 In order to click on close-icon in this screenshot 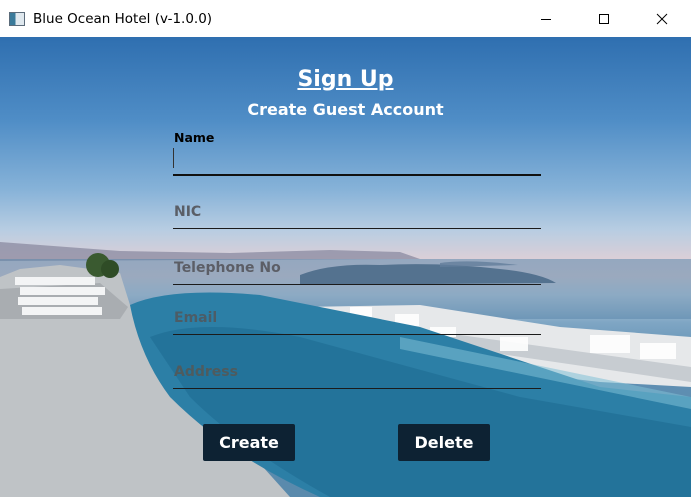, I will do `click(662, 18)`.